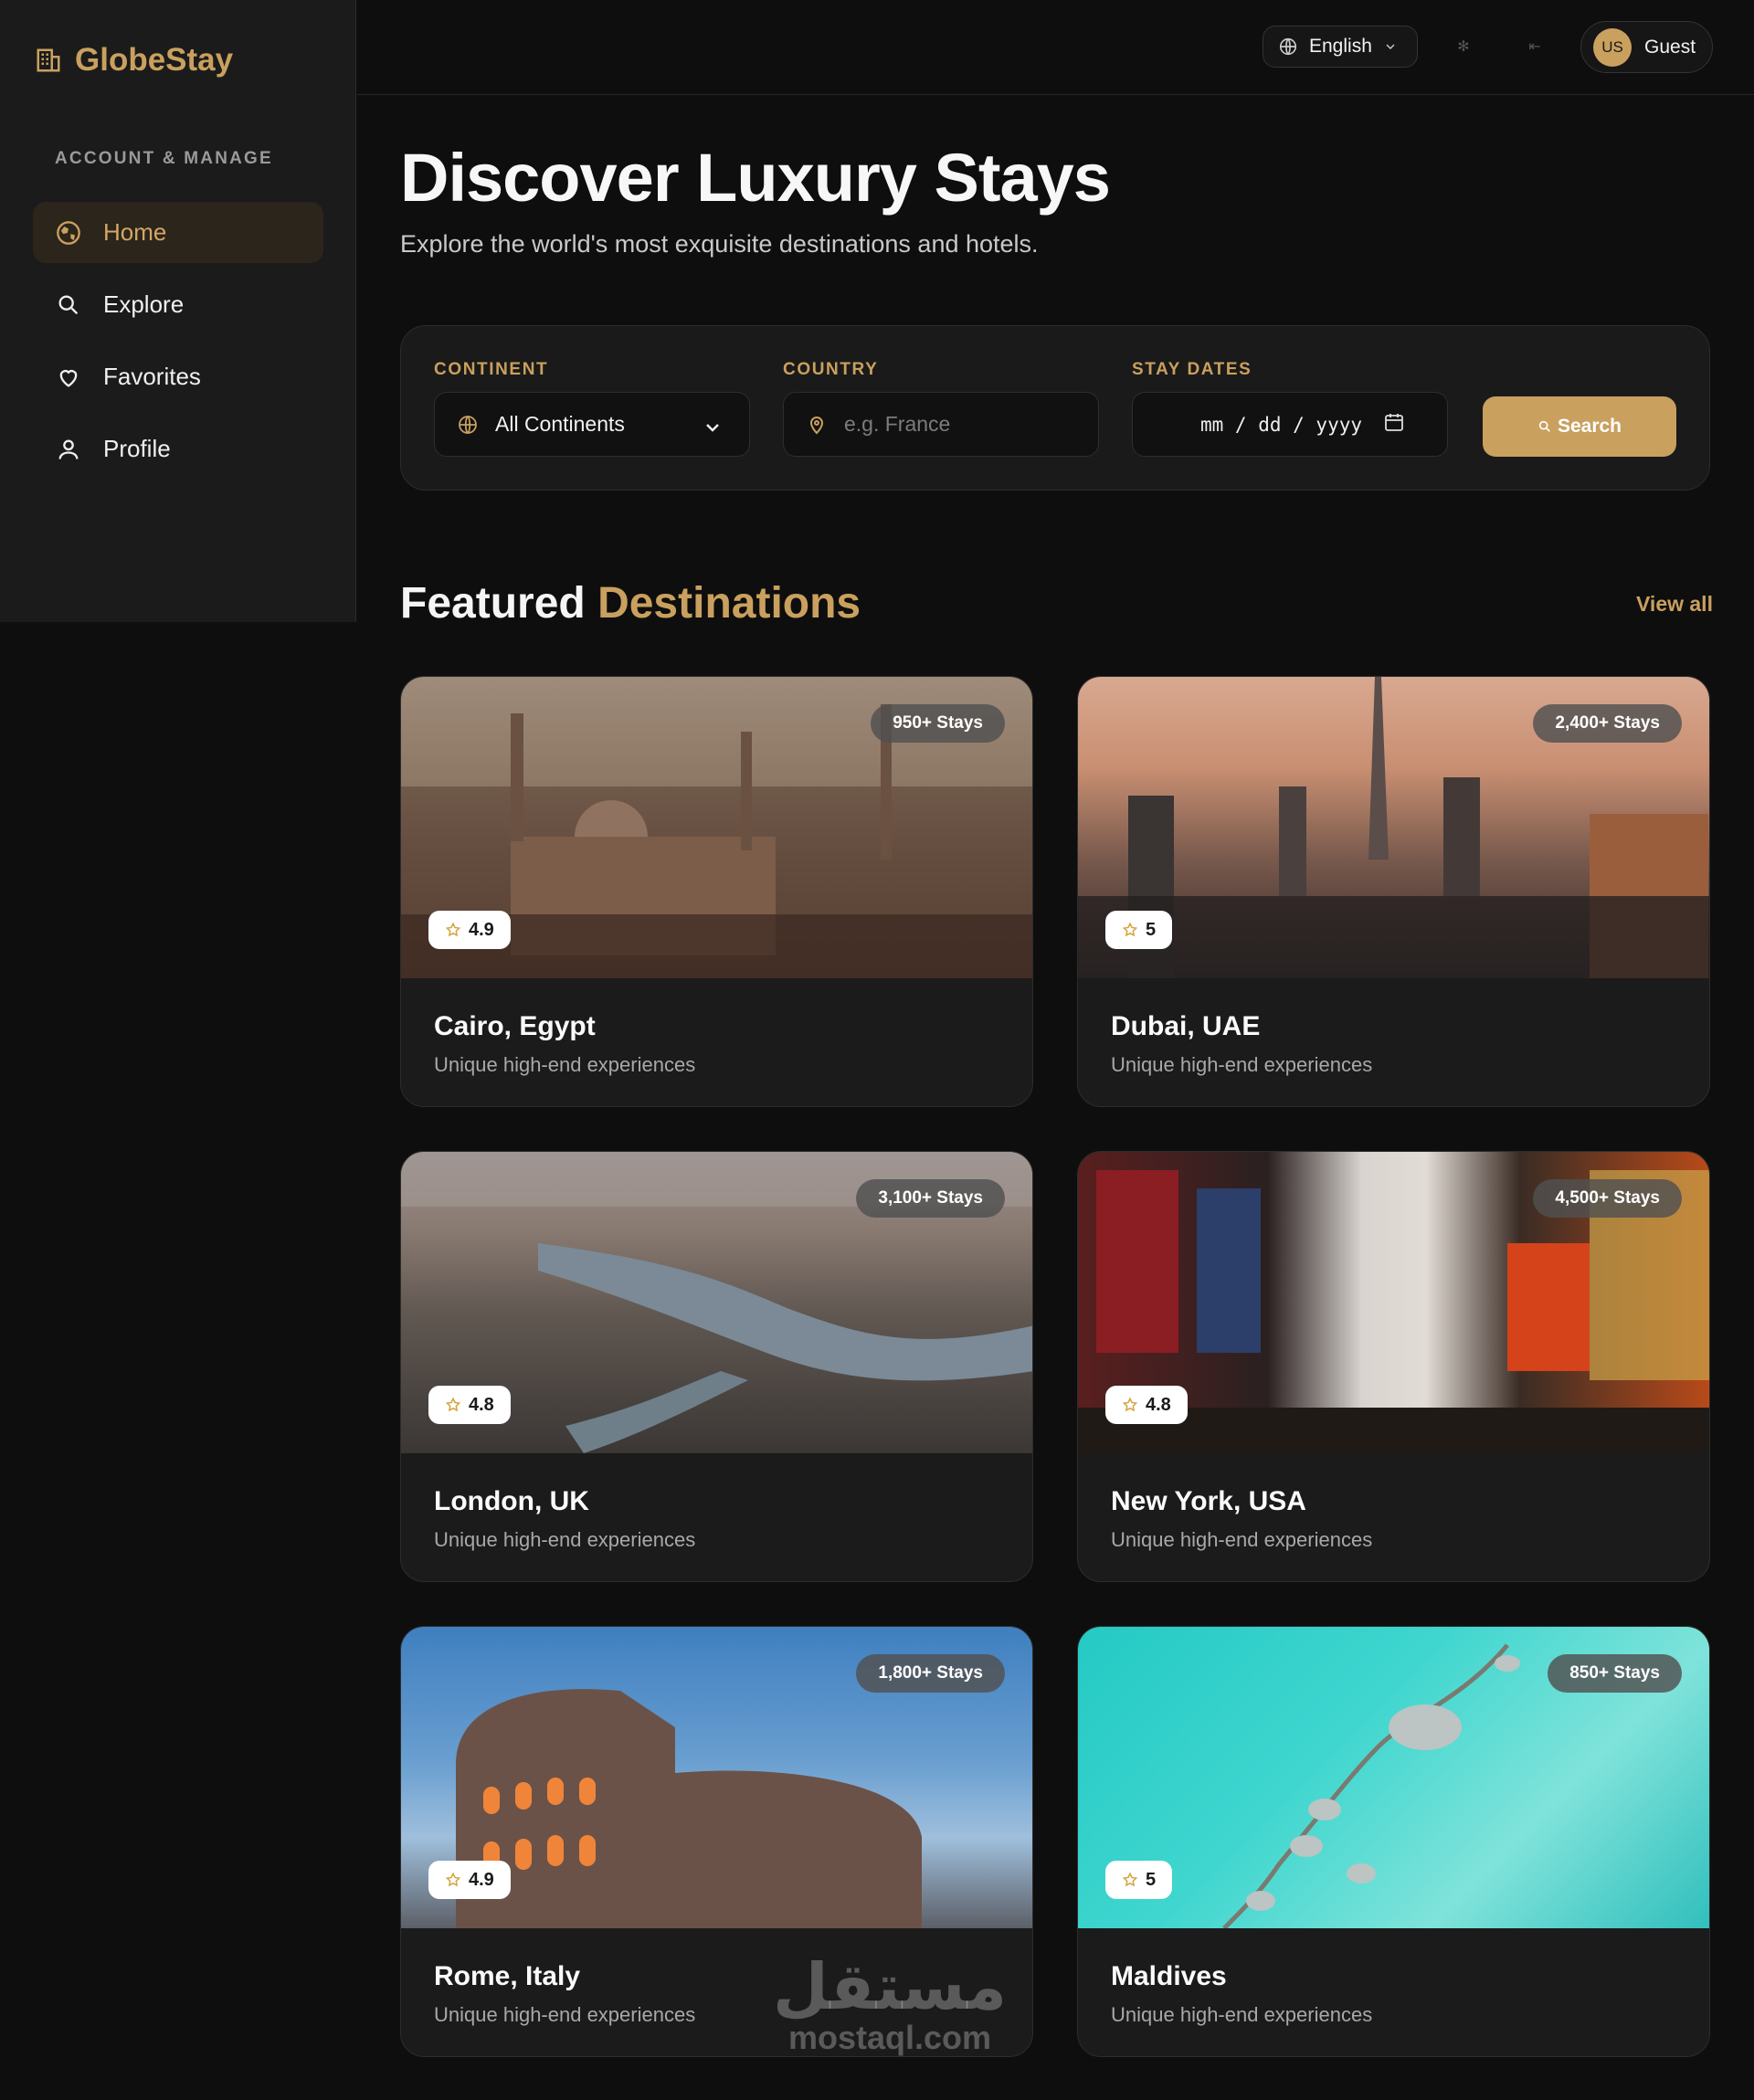 The image size is (1754, 2100). I want to click on card-title: New York, USA, so click(1208, 1501).